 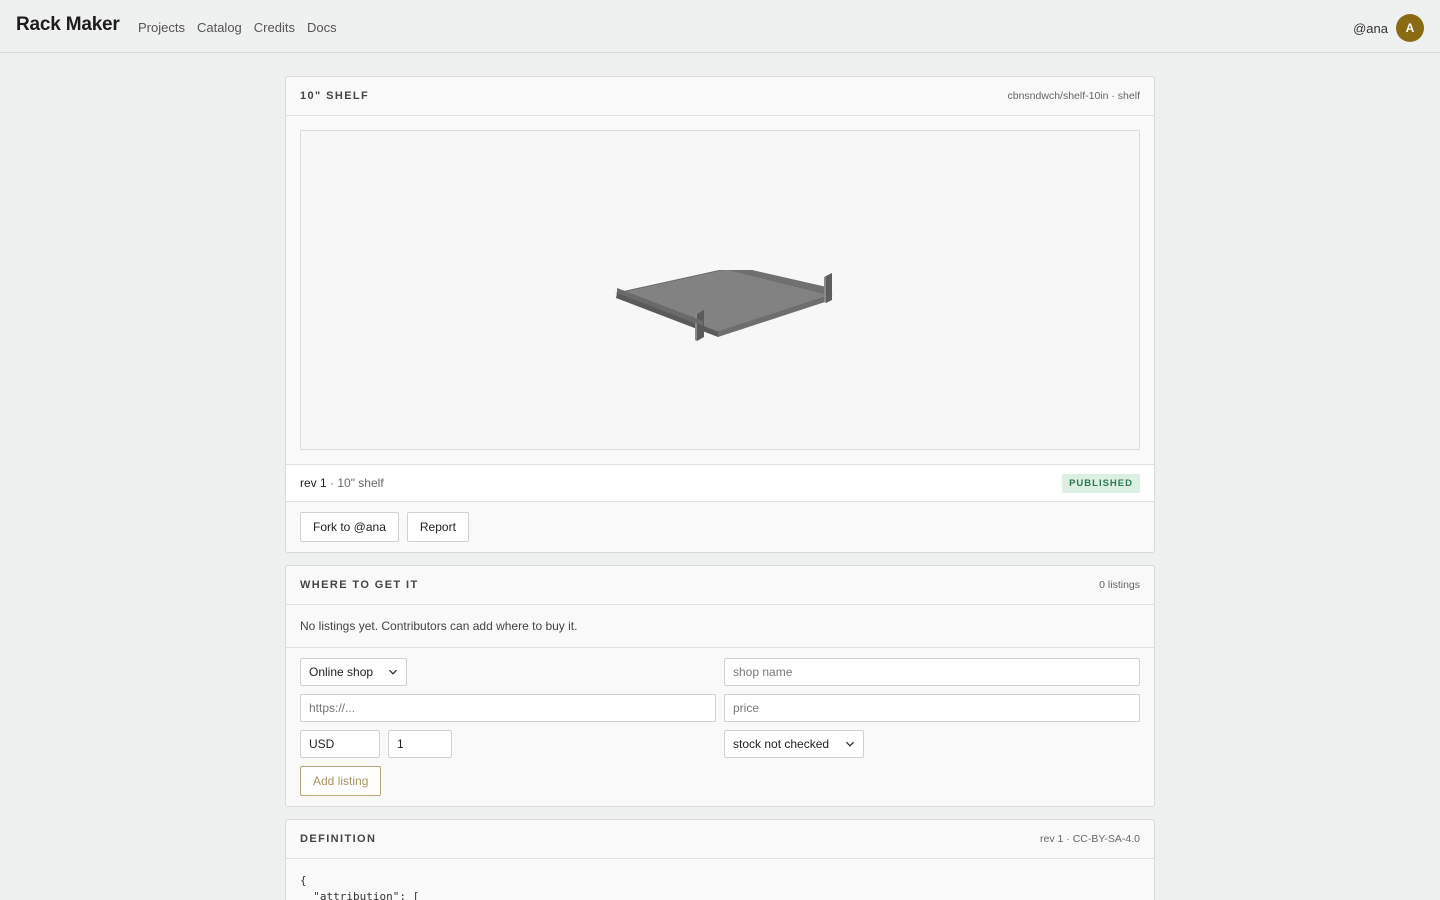 I want to click on listings-card-header: WHERE TO GET IT 0 listings, so click(x=720, y=585).